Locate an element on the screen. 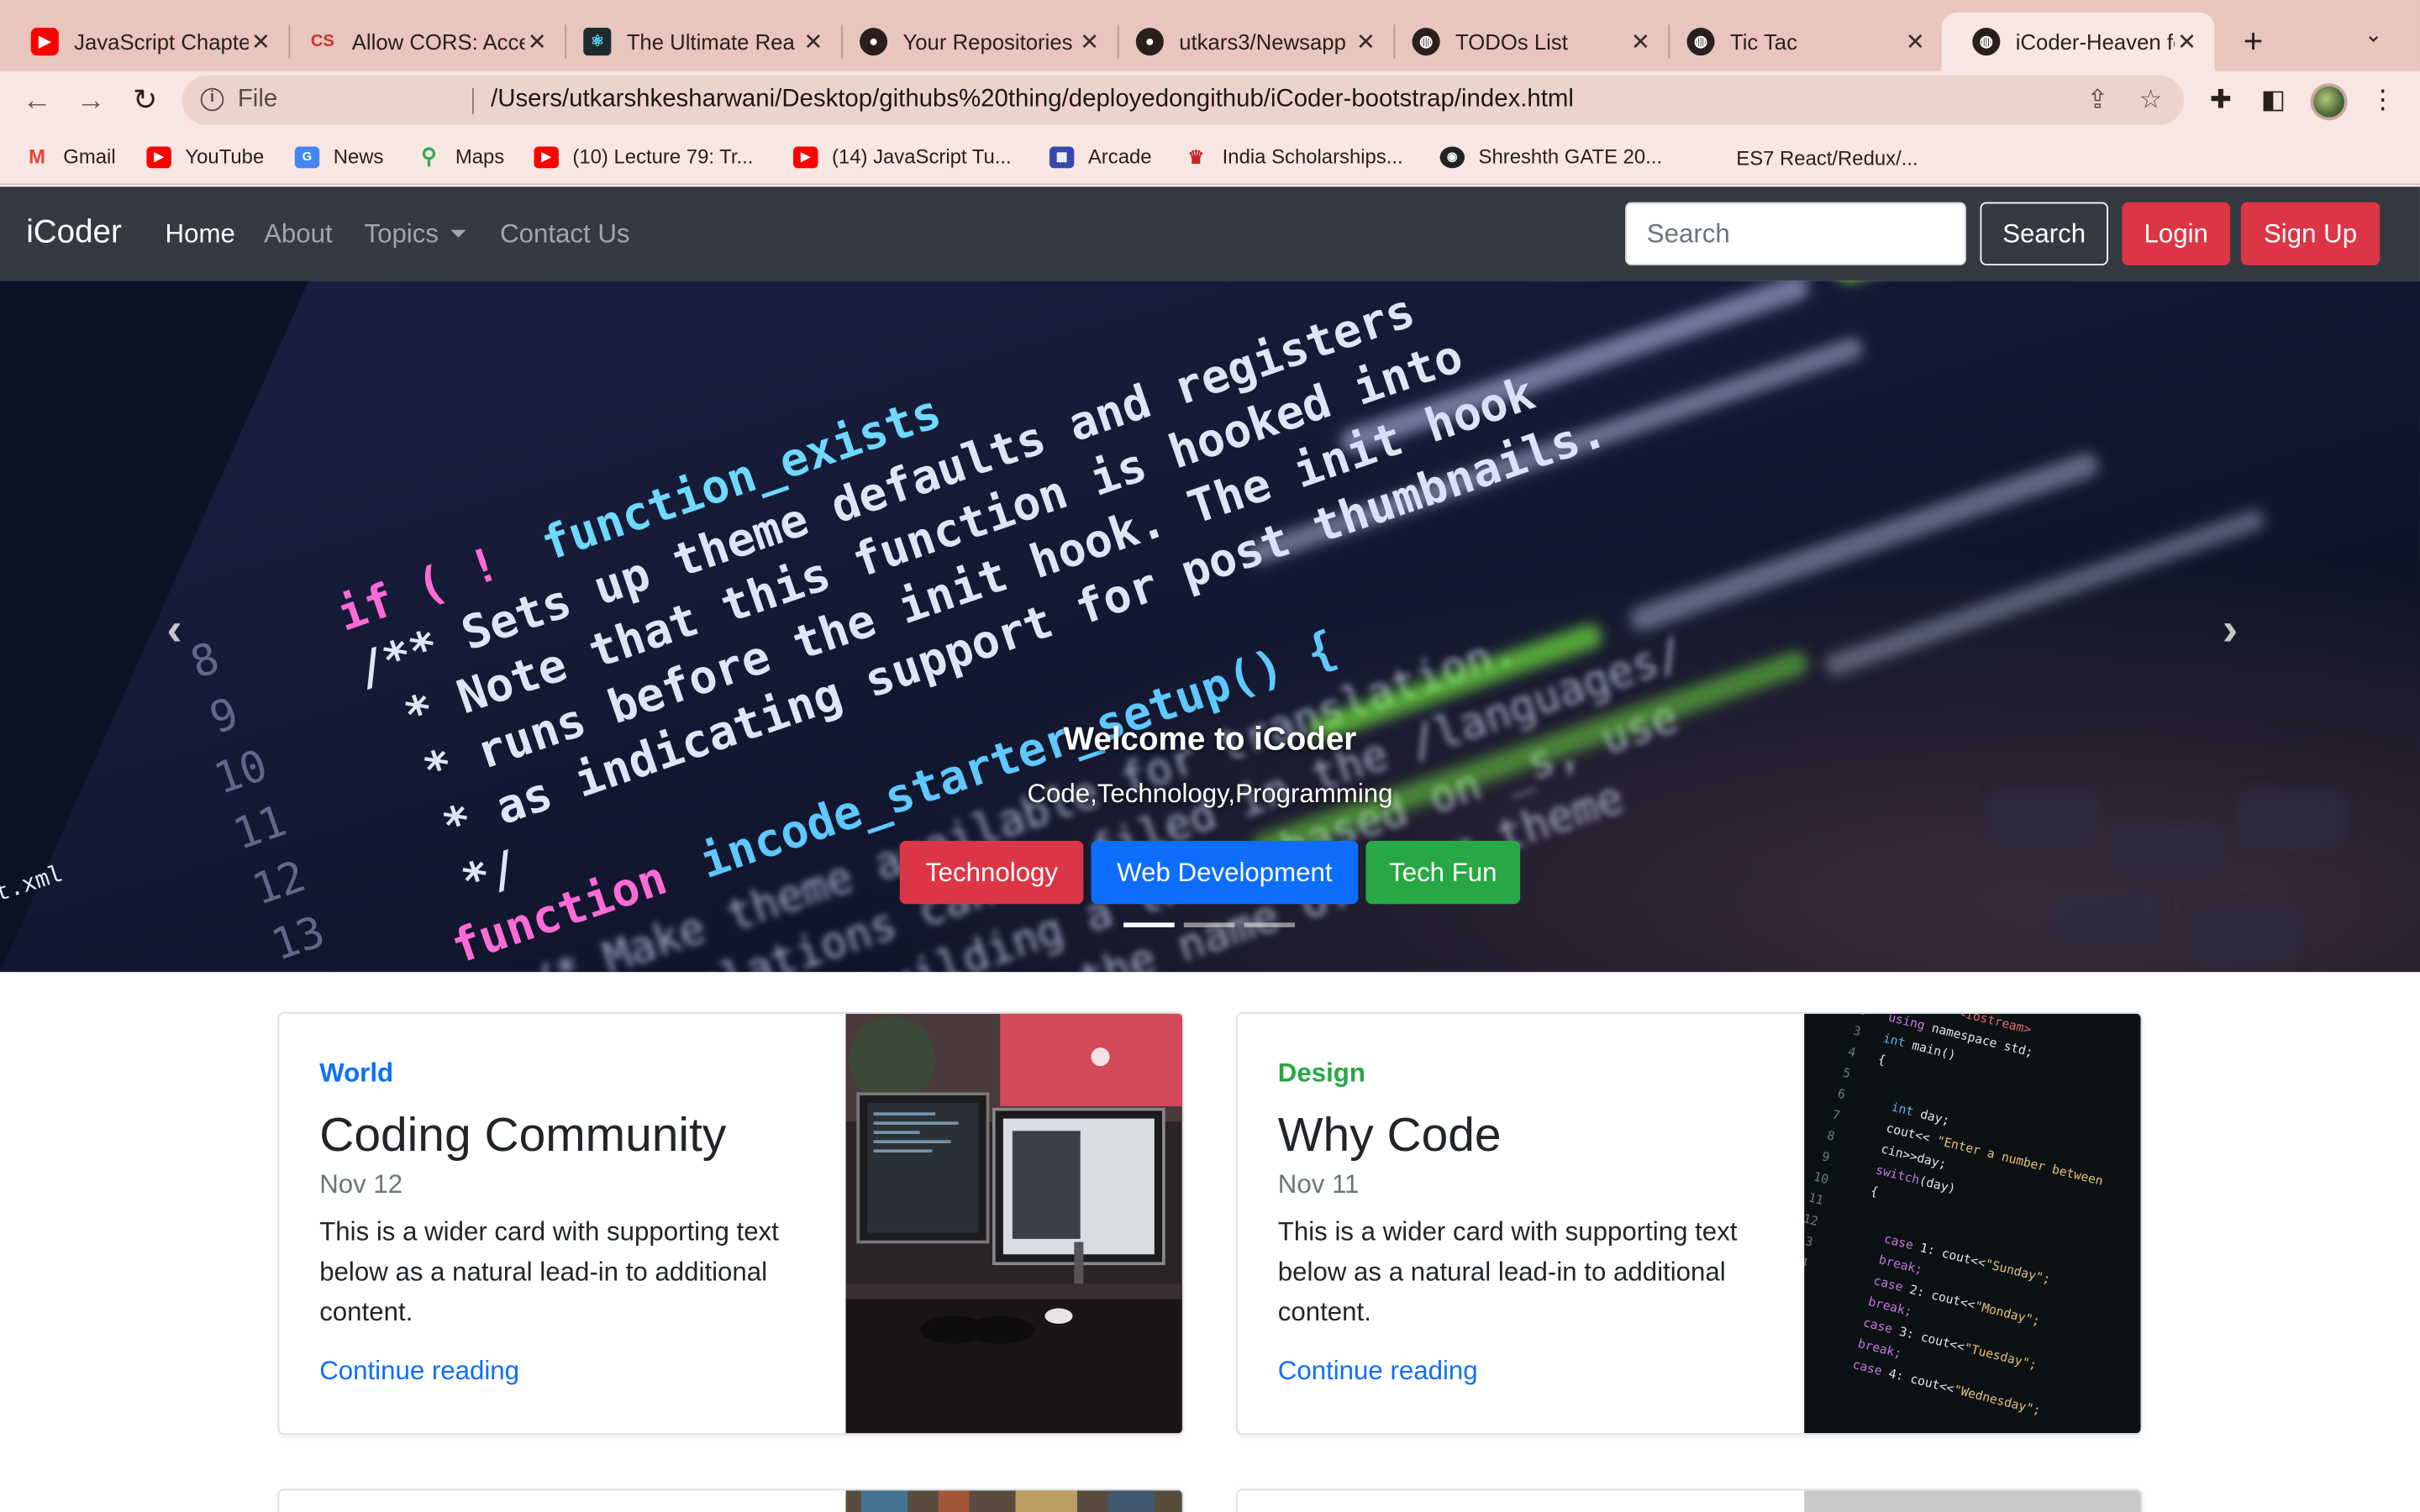 This screenshot has width=2420, height=1512. browser-tab: ▶ JavaScript Chapte ✕ is located at coordinates (144, 42).